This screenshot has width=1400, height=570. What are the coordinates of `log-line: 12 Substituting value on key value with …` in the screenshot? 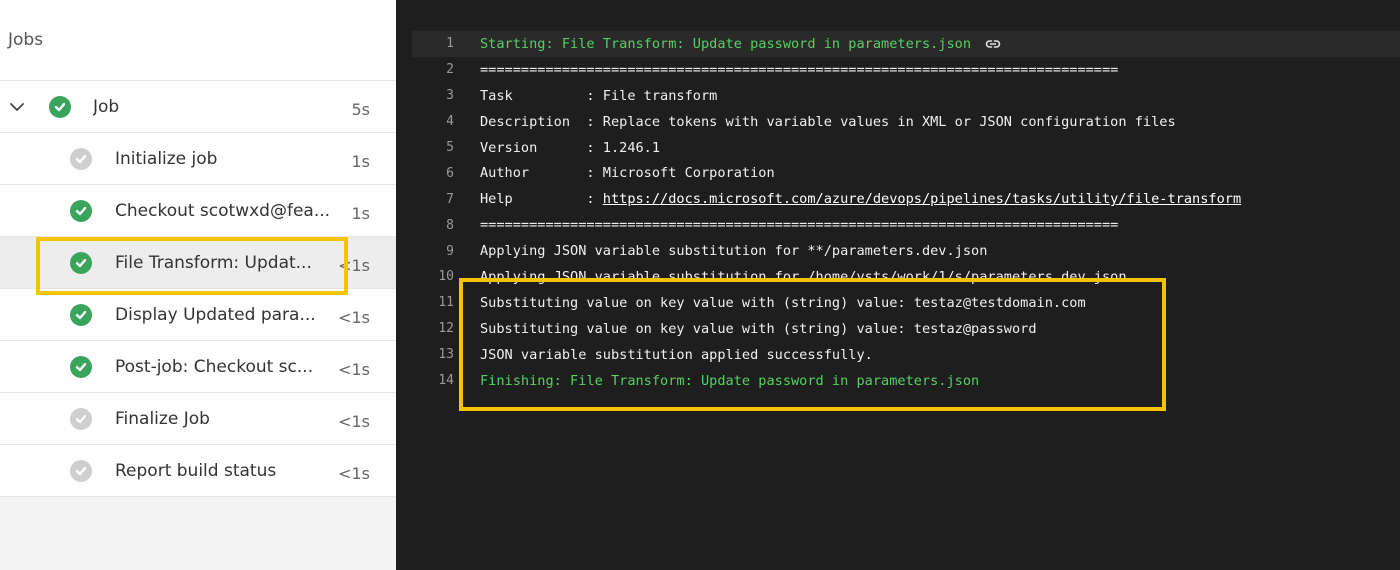 It's located at (906, 329).